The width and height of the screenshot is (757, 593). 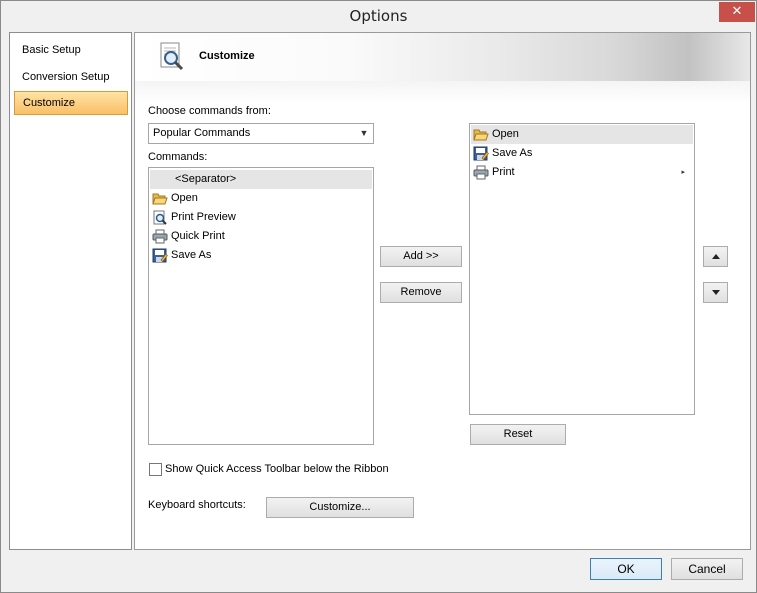 What do you see at coordinates (737, 12) in the screenshot?
I see `close-button: ✕` at bounding box center [737, 12].